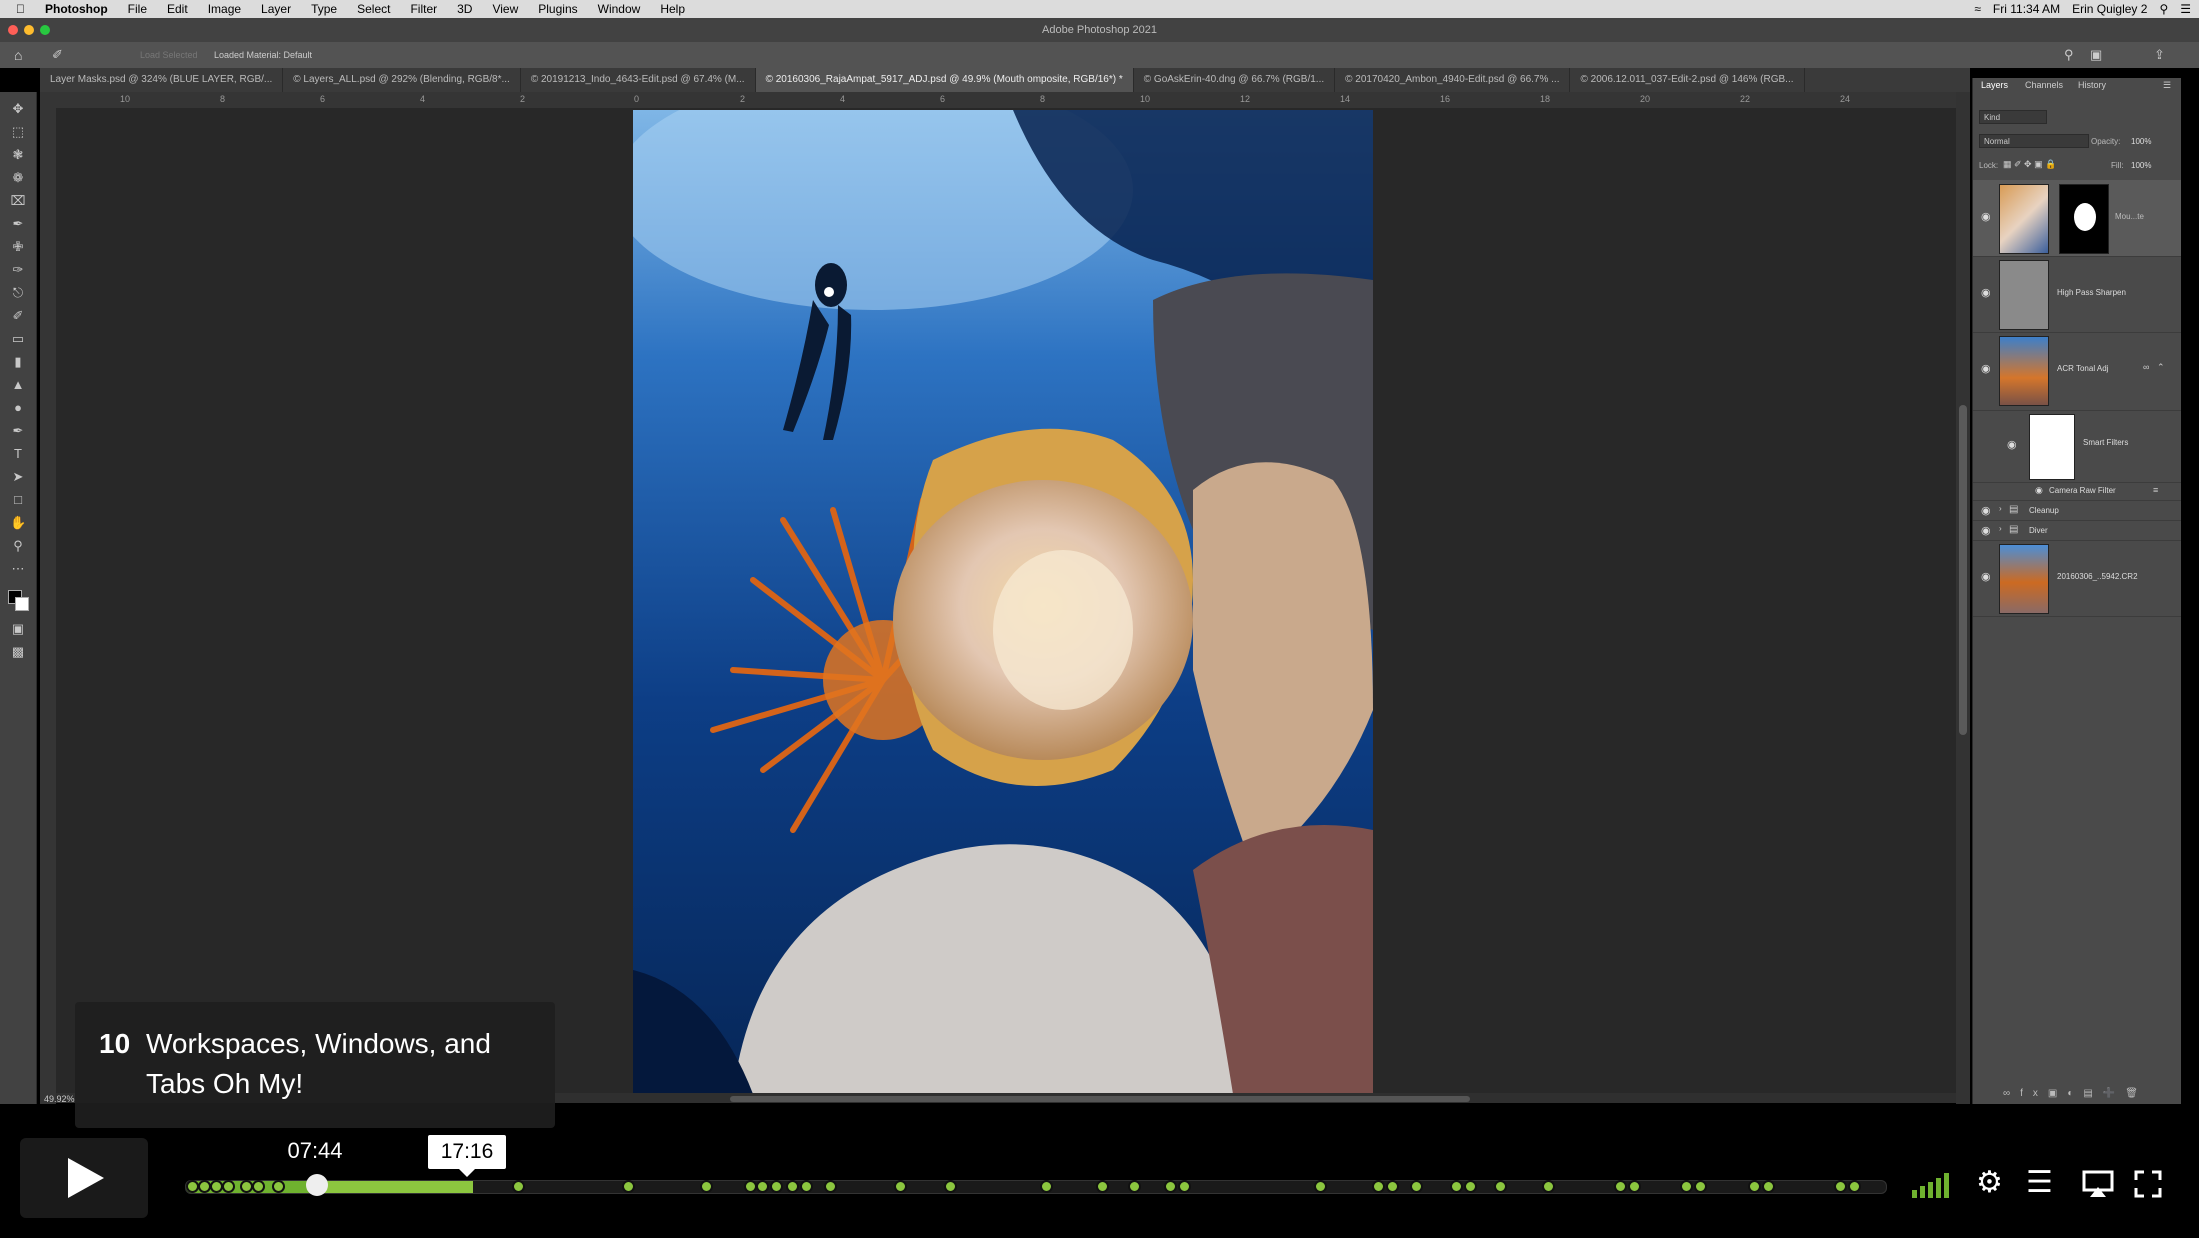  Describe the element at coordinates (18, 316) in the screenshot. I see `history-brush-icon: ✐` at that location.